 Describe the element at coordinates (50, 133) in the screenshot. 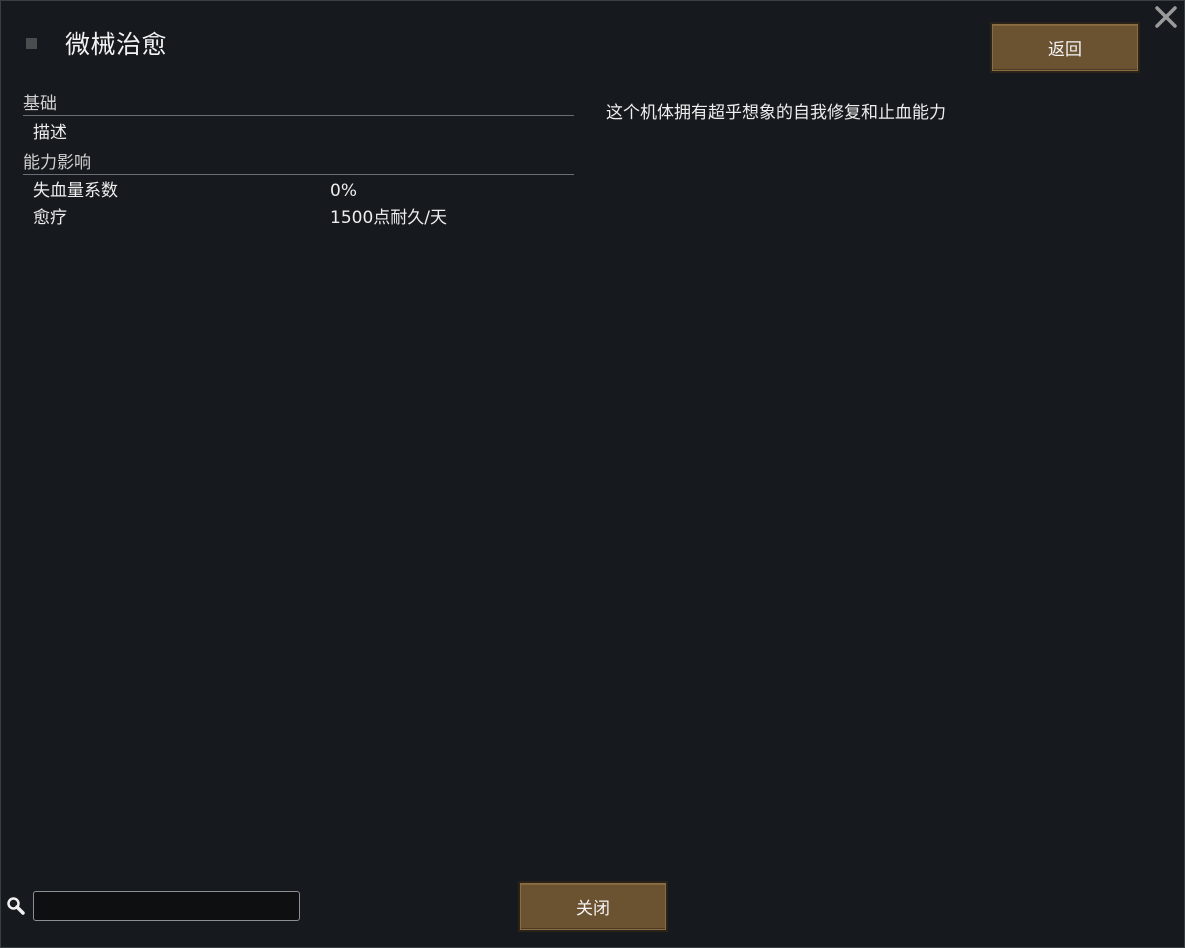

I see `stat-label-description: 描述` at that location.